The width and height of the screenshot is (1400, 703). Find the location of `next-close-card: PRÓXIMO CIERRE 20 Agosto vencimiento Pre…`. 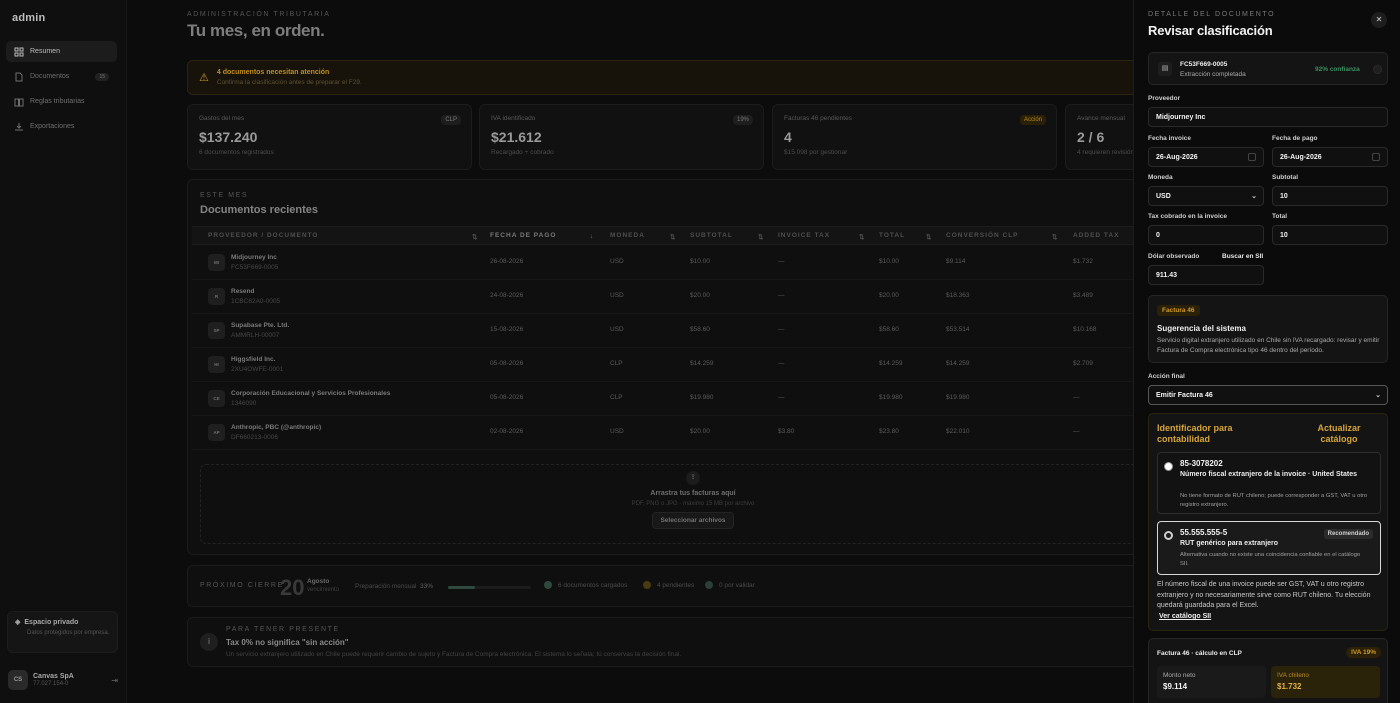

next-close-card: PRÓXIMO CIERRE 20 Agosto vencimiento Pre… is located at coordinates (692, 586).